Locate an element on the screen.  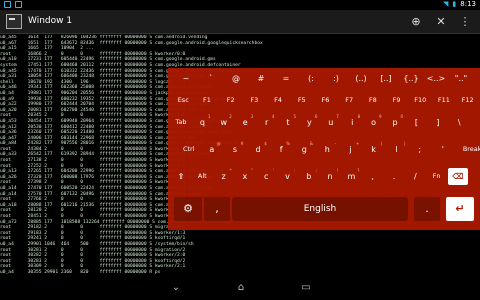
key-k3-10: ; is located at coordinates (420, 149).